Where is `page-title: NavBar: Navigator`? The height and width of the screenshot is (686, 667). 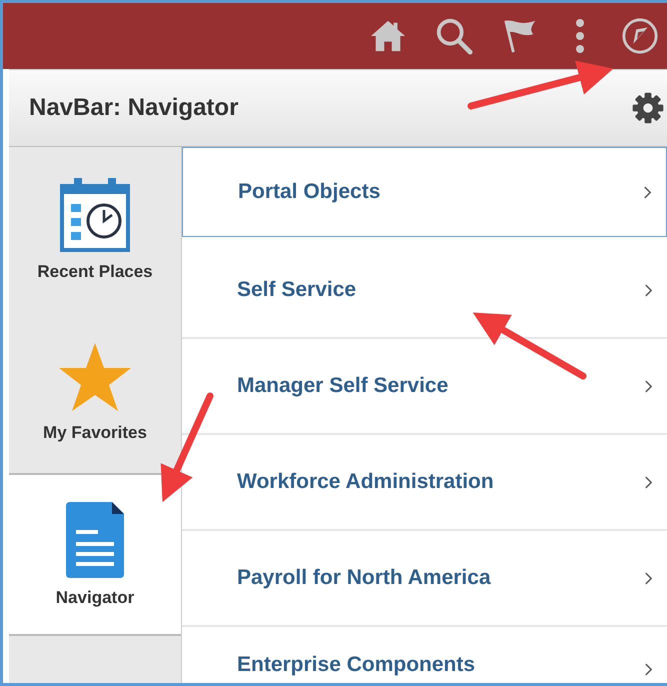 page-title: NavBar: Navigator is located at coordinates (133, 108).